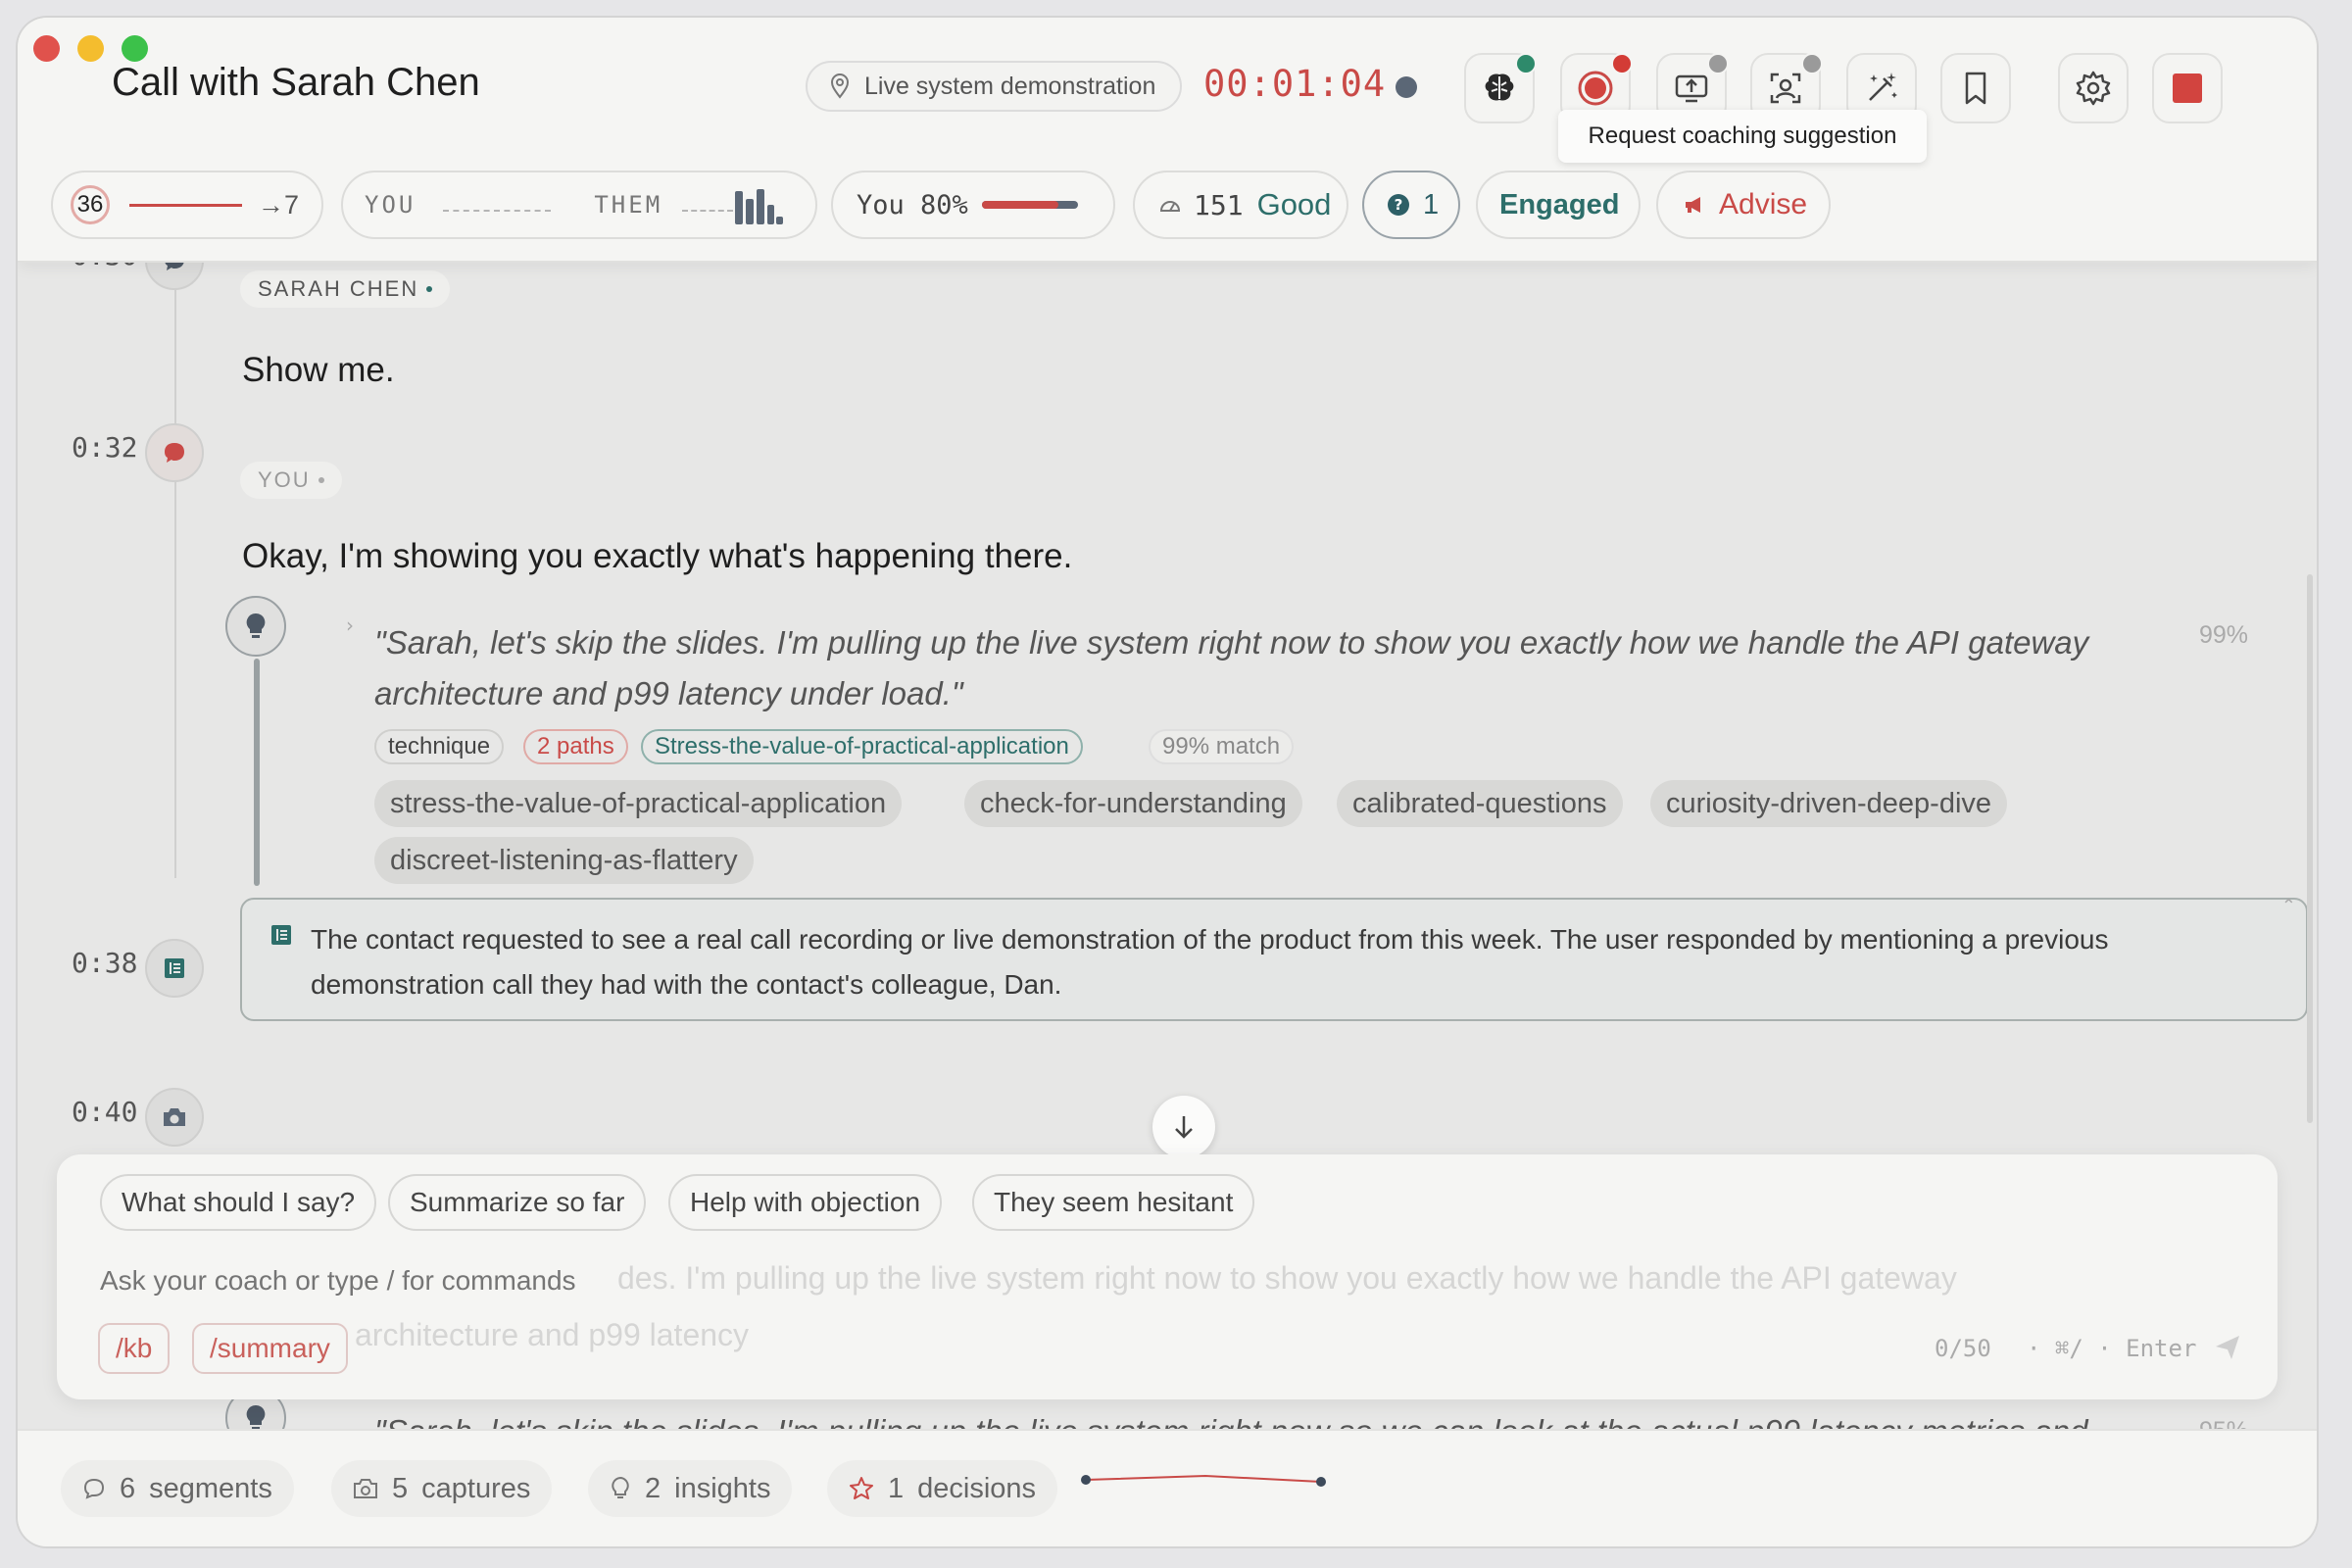 Image resolution: width=2352 pixels, height=1568 pixels. What do you see at coordinates (708, 205) in the screenshot?
I see `them-level-meter` at bounding box center [708, 205].